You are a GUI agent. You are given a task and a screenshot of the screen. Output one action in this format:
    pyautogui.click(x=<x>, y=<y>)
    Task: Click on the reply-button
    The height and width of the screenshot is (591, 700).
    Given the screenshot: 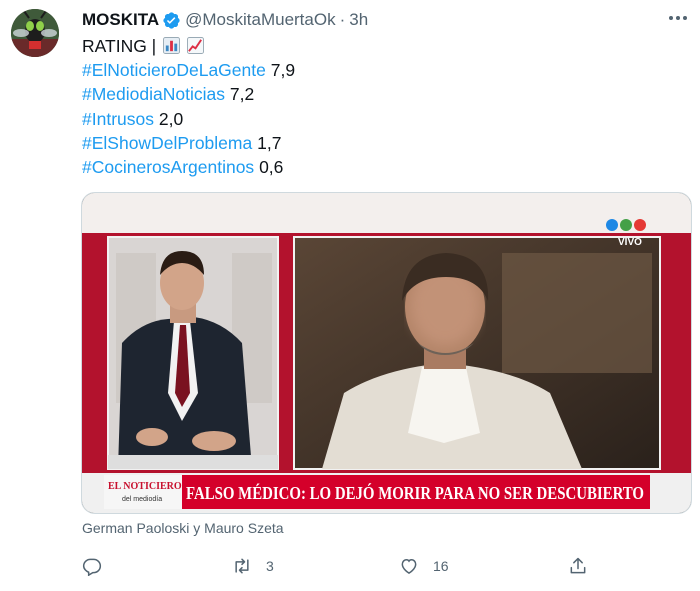 What is the action you would take?
    pyautogui.click(x=99, y=566)
    